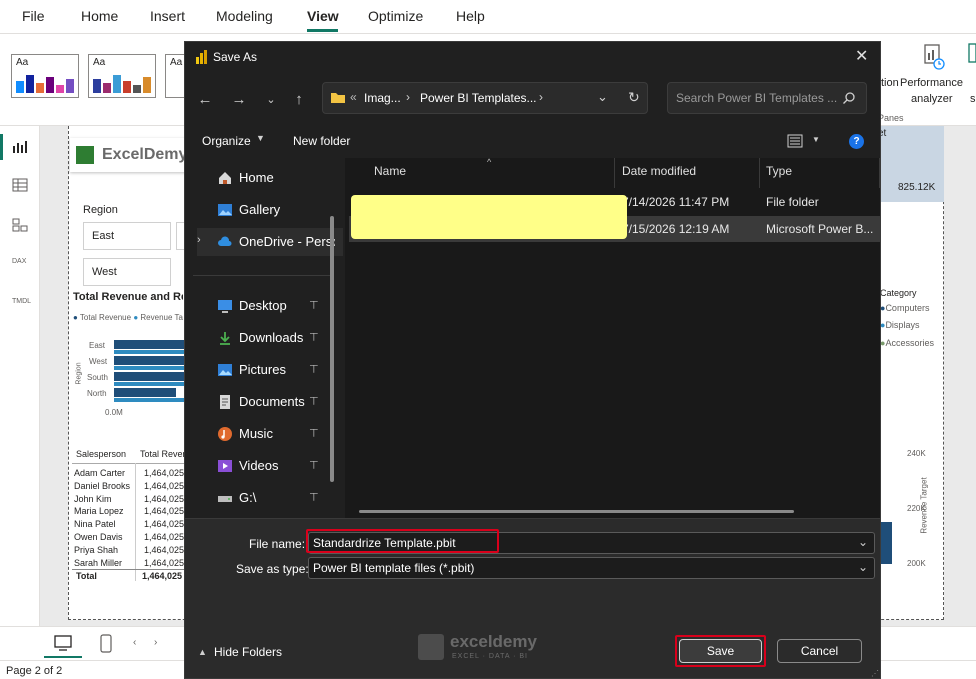 The width and height of the screenshot is (976, 679). What do you see at coordinates (924, 505) in the screenshot?
I see `y-axis-label-revenue-target: Revenue Target` at bounding box center [924, 505].